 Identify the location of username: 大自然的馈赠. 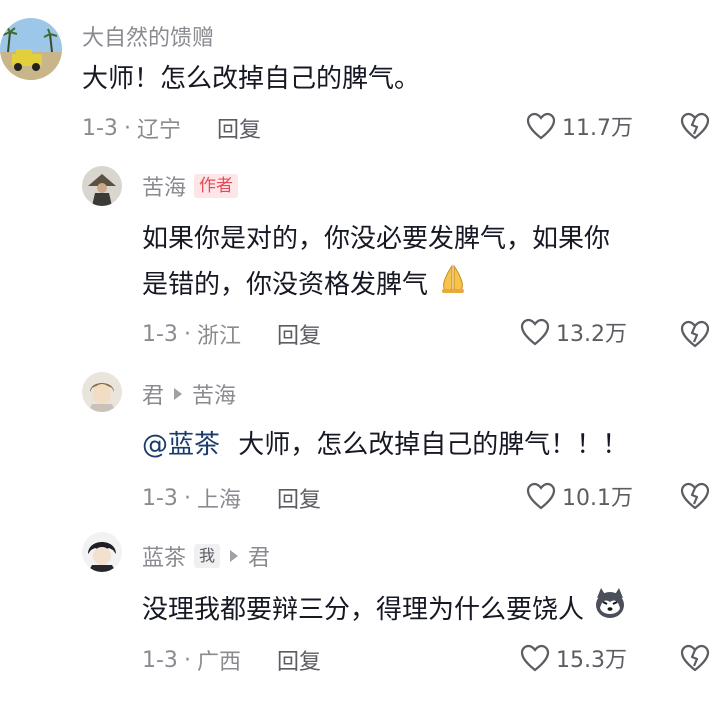
(148, 36).